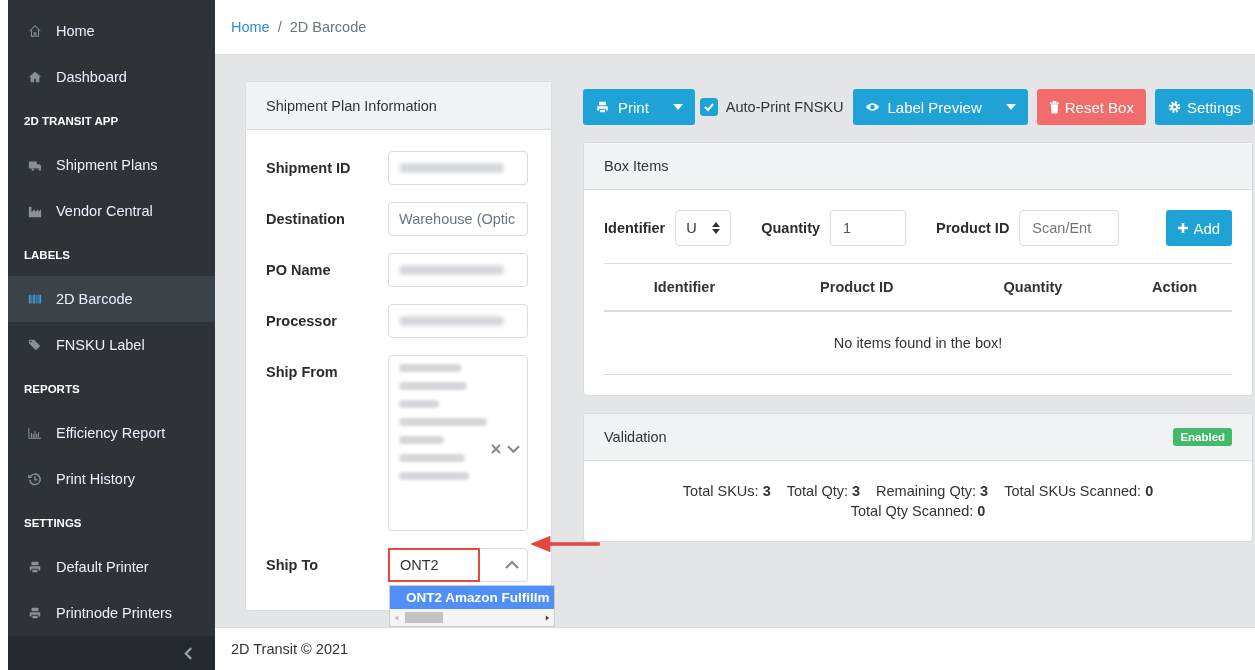 This screenshot has width=1255, height=670. What do you see at coordinates (547, 617) in the screenshot?
I see `scroll-right-icon` at bounding box center [547, 617].